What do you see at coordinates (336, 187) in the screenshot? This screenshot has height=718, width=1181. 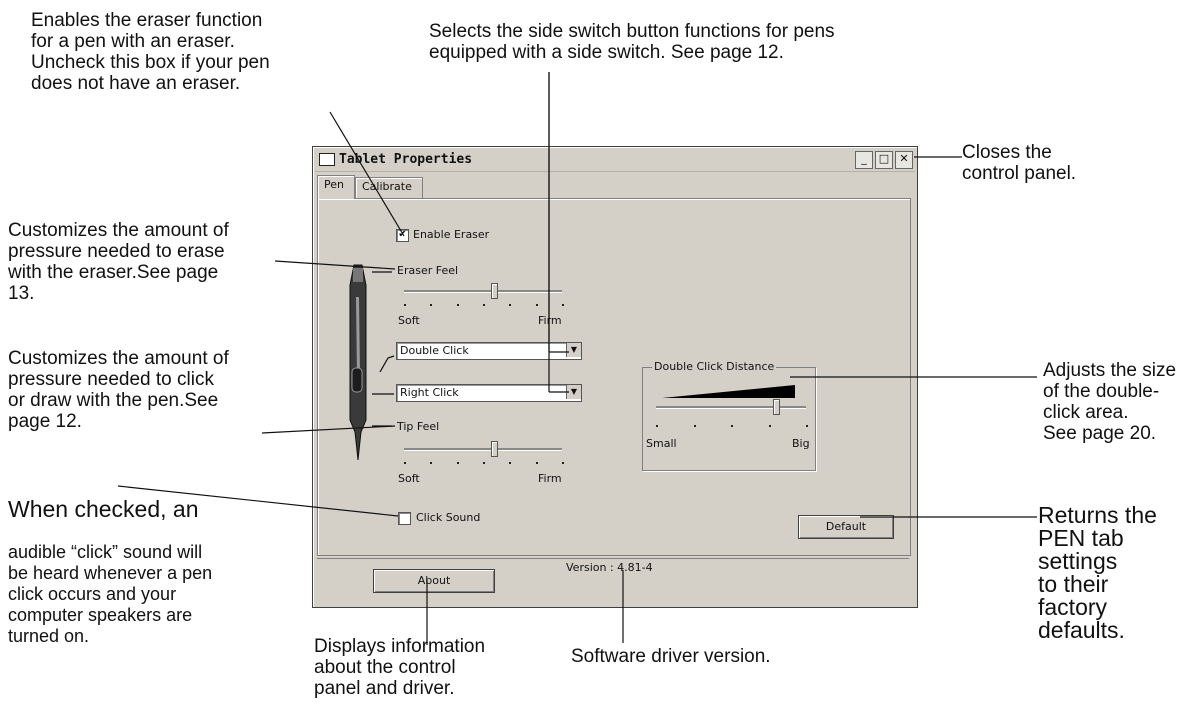 I see `tab-pen: Pen` at bounding box center [336, 187].